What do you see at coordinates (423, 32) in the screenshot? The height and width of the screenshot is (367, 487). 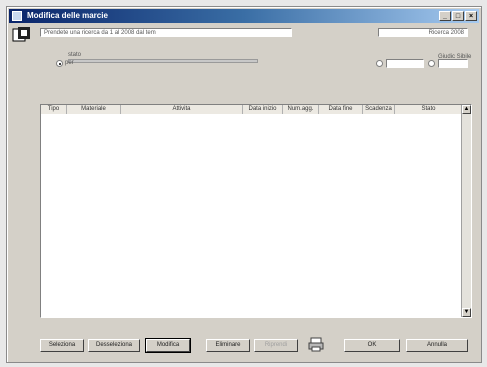 I see `range-field: Ricerca 2008` at bounding box center [423, 32].